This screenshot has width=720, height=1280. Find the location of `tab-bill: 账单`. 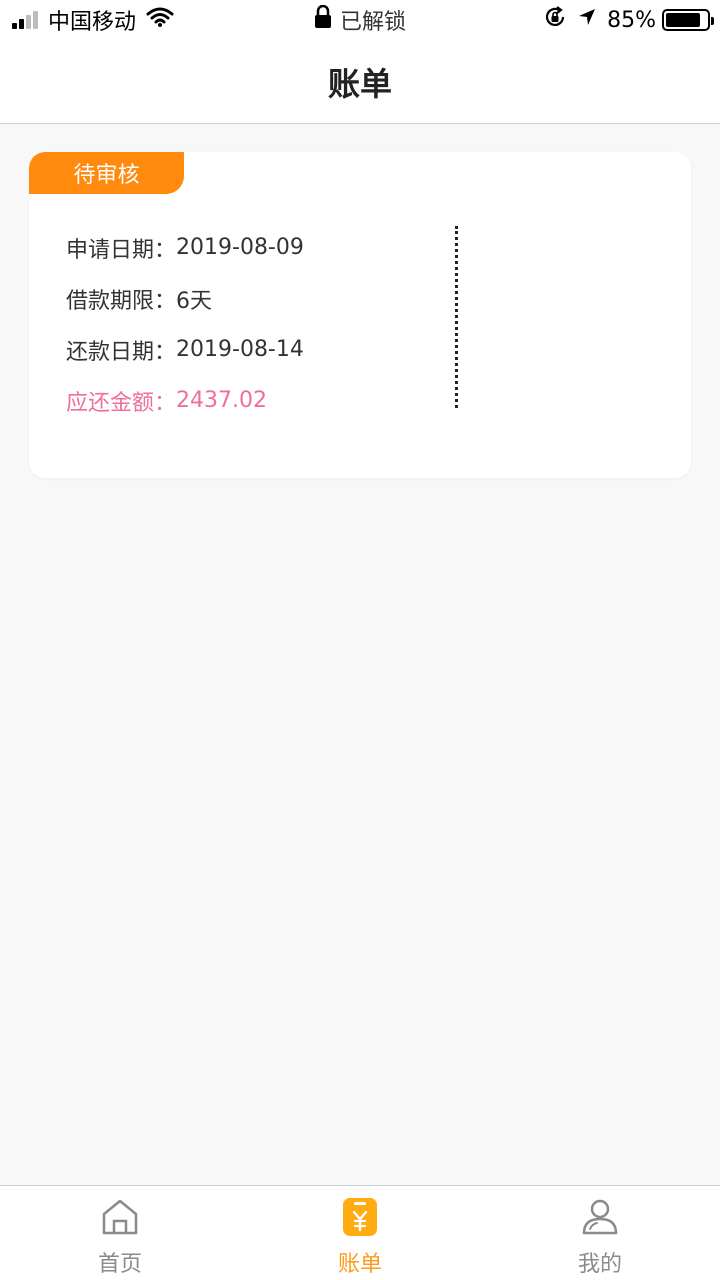

tab-bill: 账单 is located at coordinates (360, 1233).